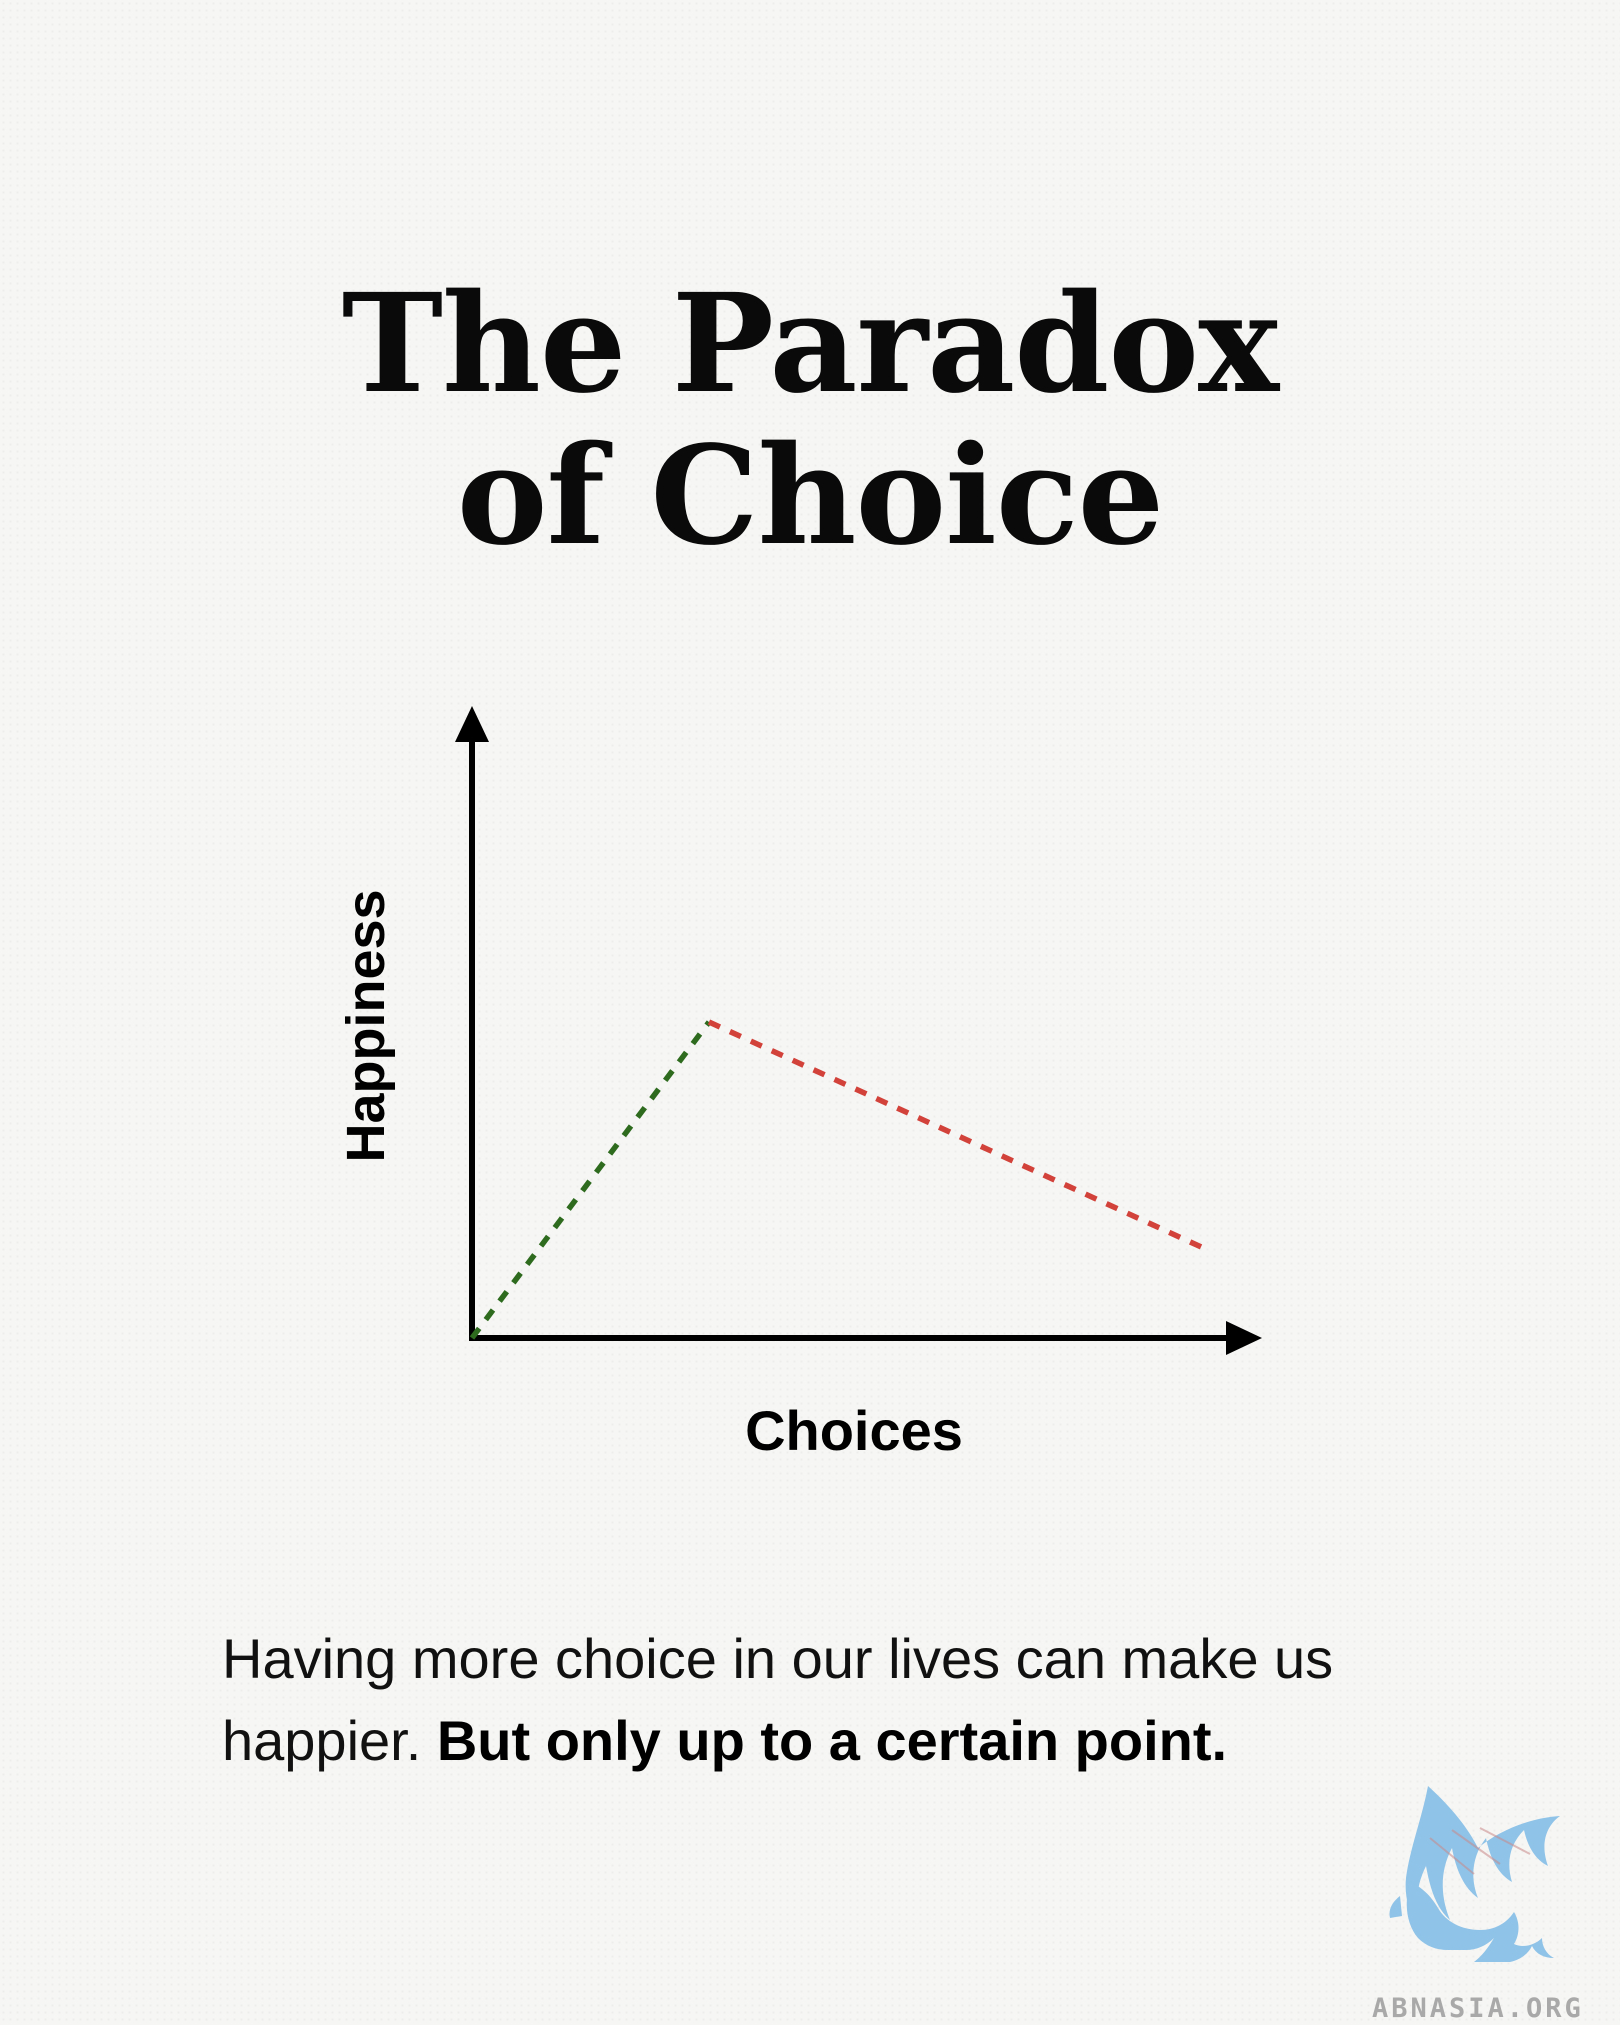 The width and height of the screenshot is (1620, 2025). Describe the element at coordinates (854, 1430) in the screenshot. I see `x-axis-label: Choices` at that location.